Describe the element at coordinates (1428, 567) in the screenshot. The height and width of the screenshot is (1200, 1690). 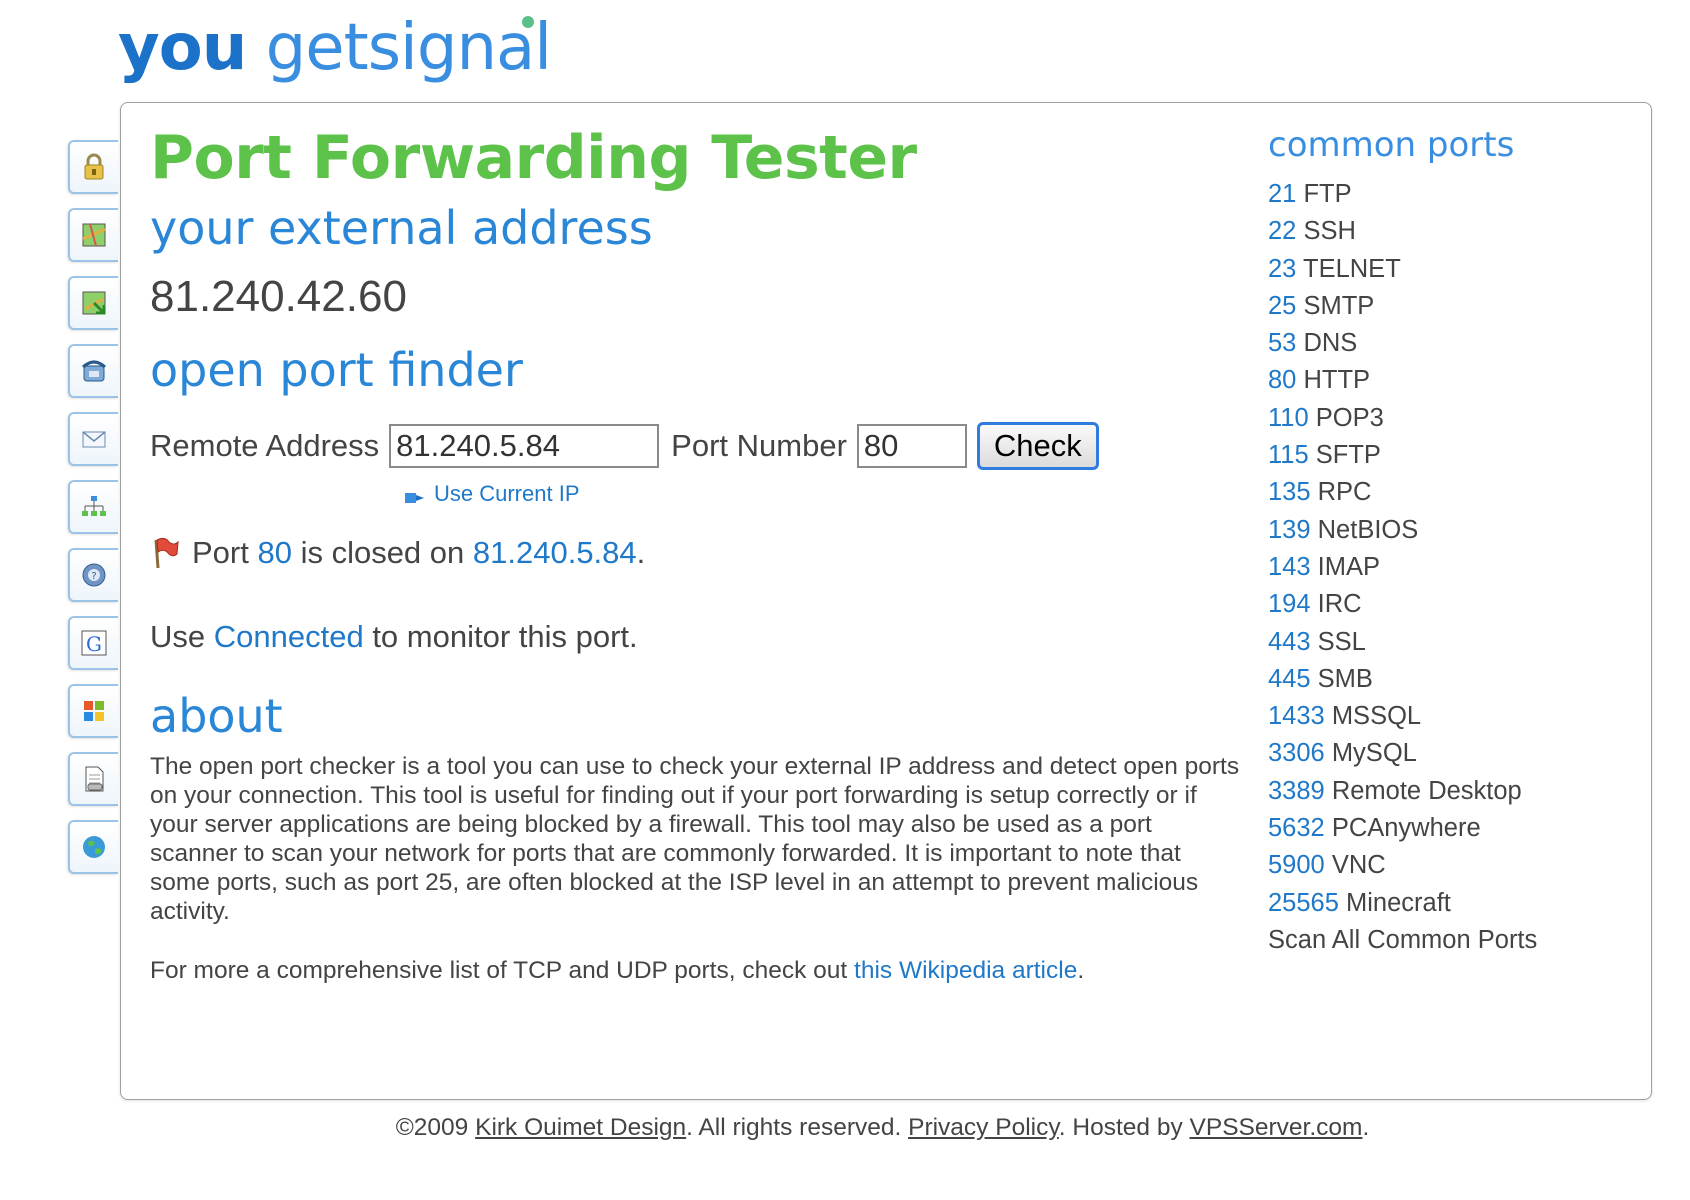
I see `port-item: 143 IMAP` at that location.